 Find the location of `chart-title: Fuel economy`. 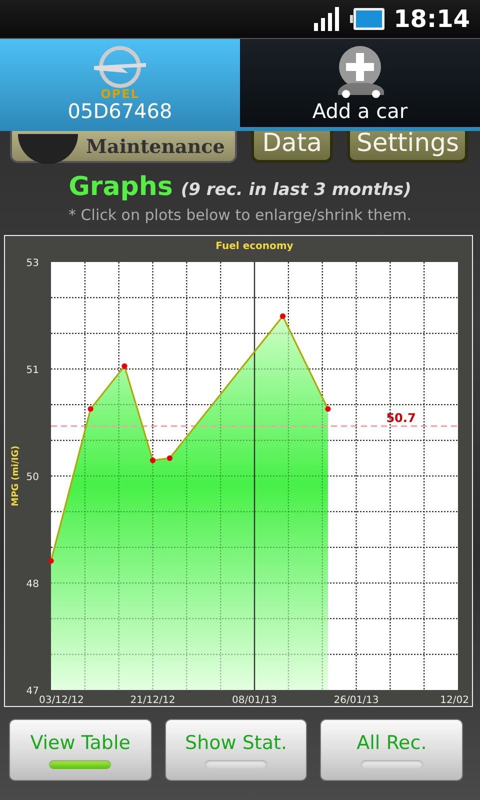

chart-title: Fuel economy is located at coordinates (255, 246).